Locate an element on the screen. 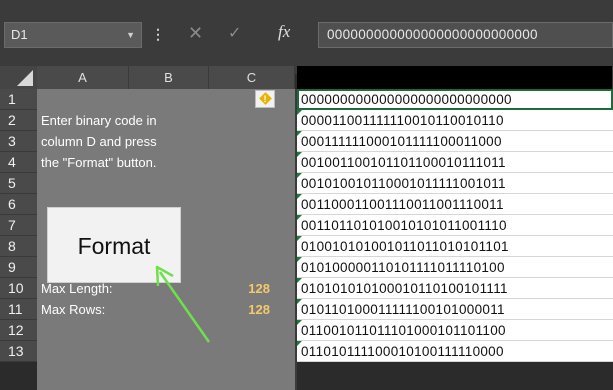 The height and width of the screenshot is (390, 613). cell-d9: 010100000110101111011110100 is located at coordinates (455, 267).